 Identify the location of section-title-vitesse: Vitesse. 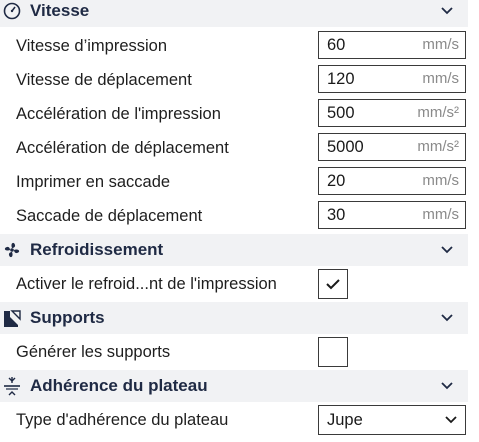
(60, 10).